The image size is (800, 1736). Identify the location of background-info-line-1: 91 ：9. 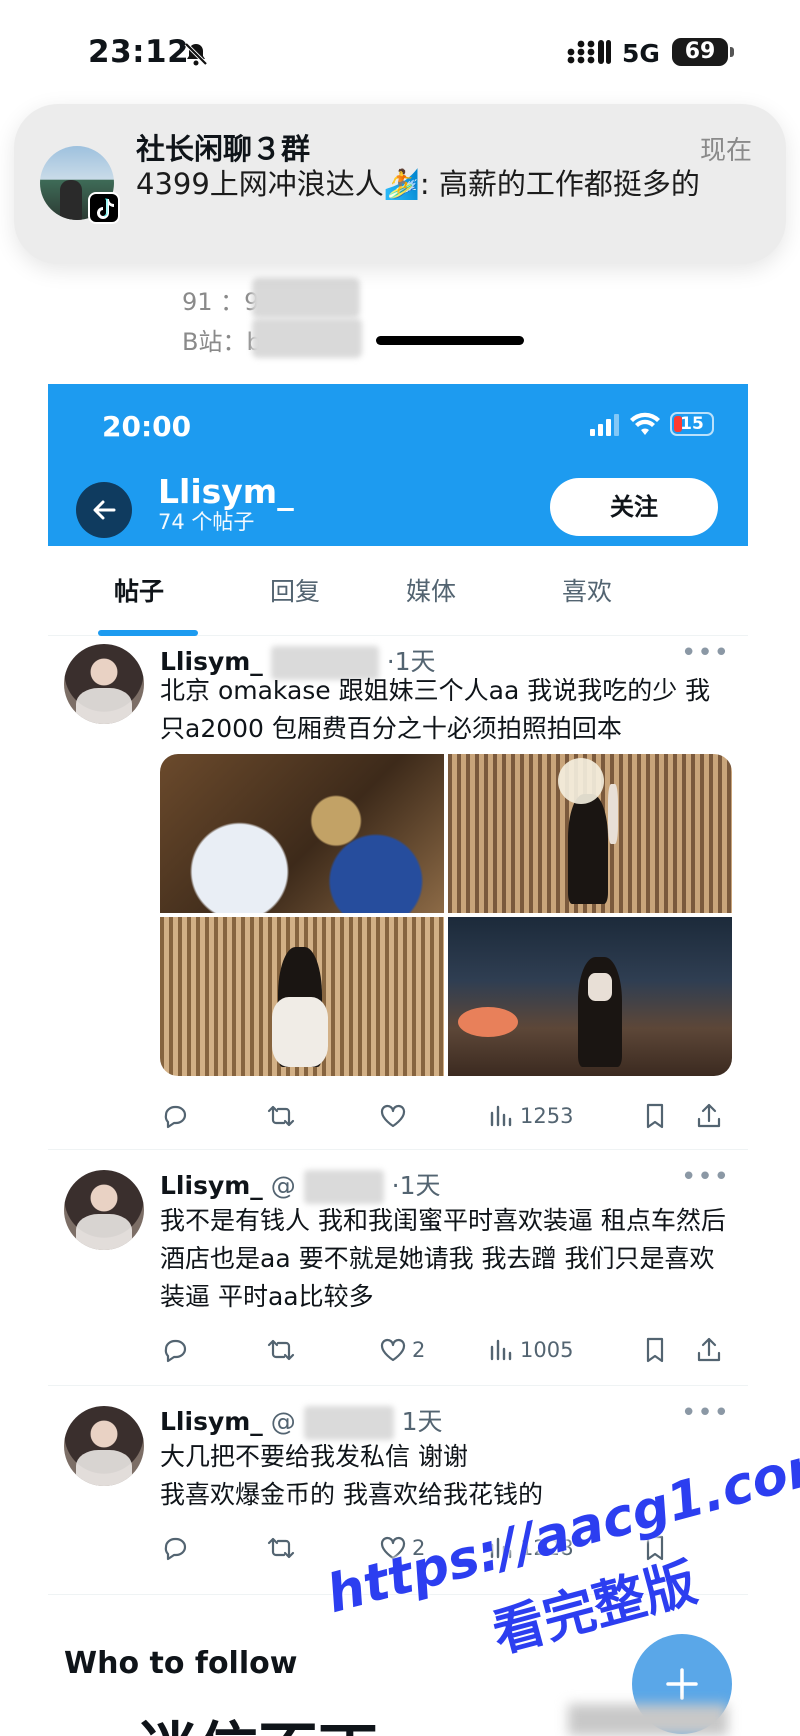
(221, 302).